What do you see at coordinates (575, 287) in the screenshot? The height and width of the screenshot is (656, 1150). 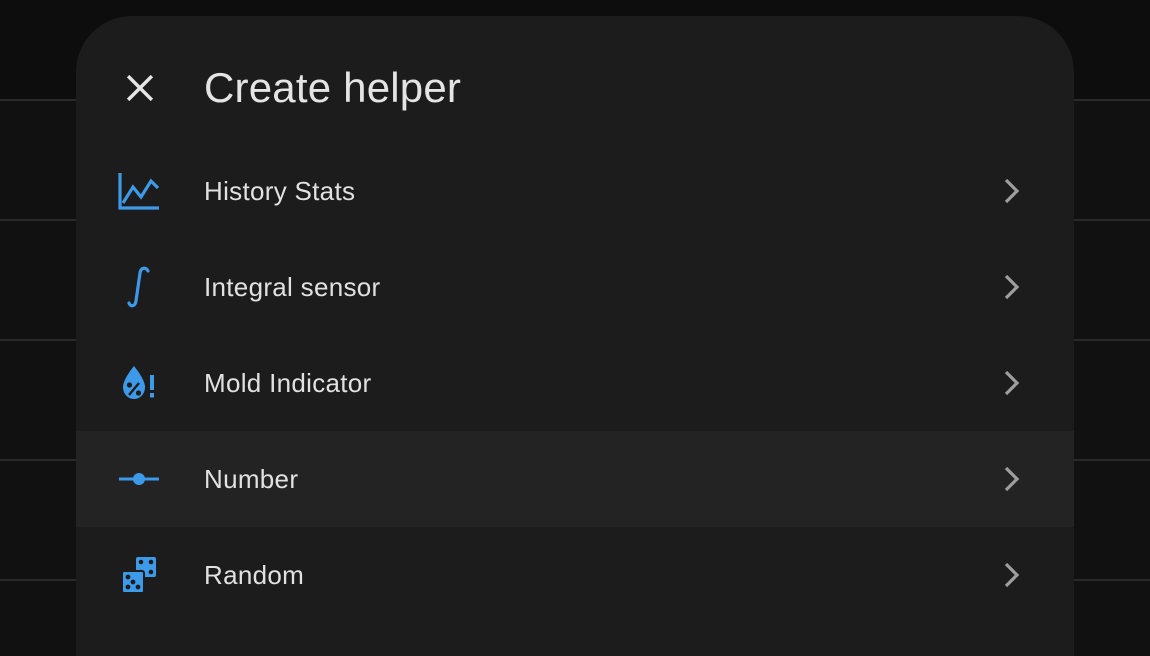 I see `list-item-integral-sensor: Integral sensor` at bounding box center [575, 287].